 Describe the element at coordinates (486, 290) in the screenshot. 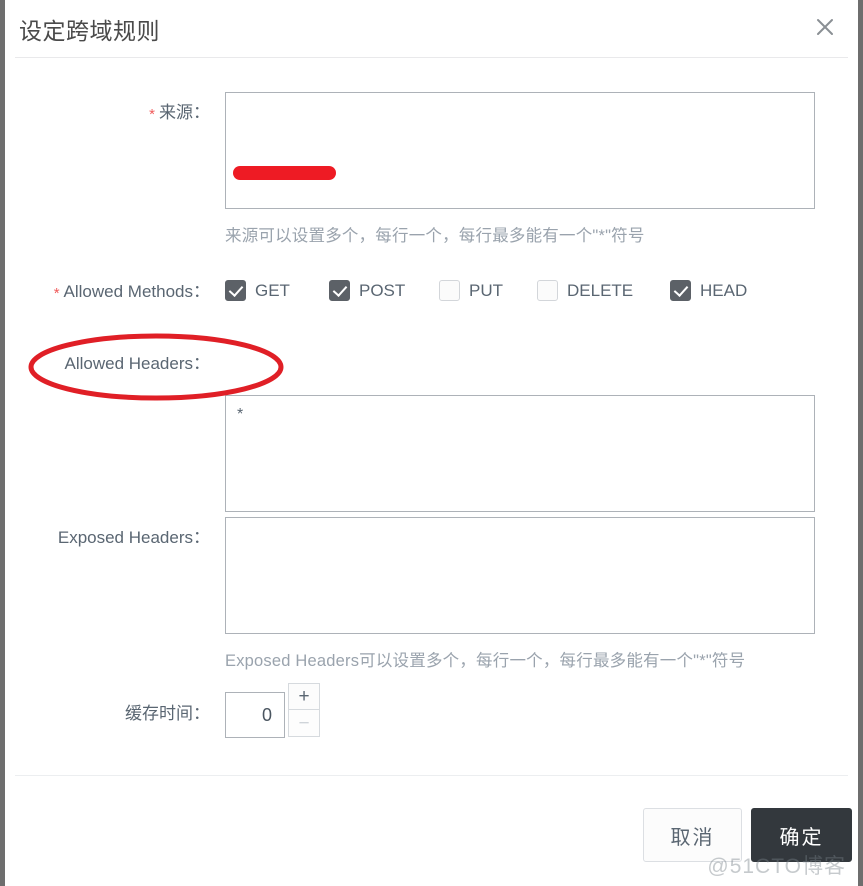

I see `checkbox-put-label: PUT` at that location.